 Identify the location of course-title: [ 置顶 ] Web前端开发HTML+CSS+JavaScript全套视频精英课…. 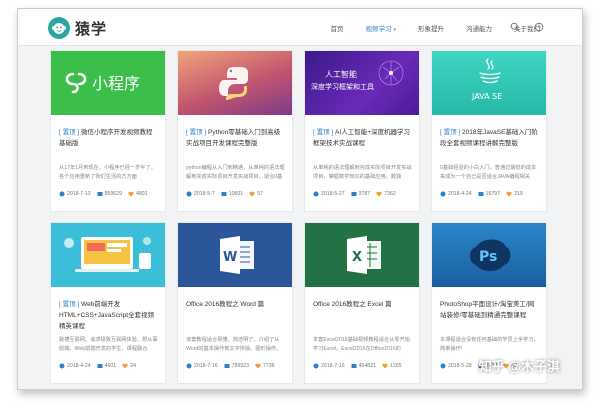
(109, 315).